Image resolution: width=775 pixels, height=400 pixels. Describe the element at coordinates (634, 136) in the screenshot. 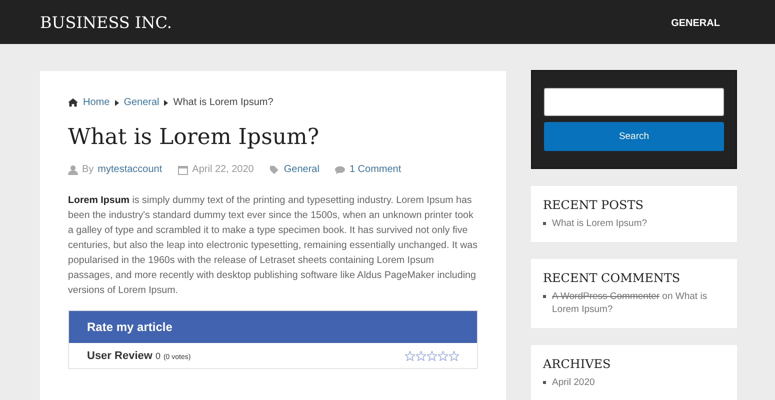

I see `search-button: Search` at that location.